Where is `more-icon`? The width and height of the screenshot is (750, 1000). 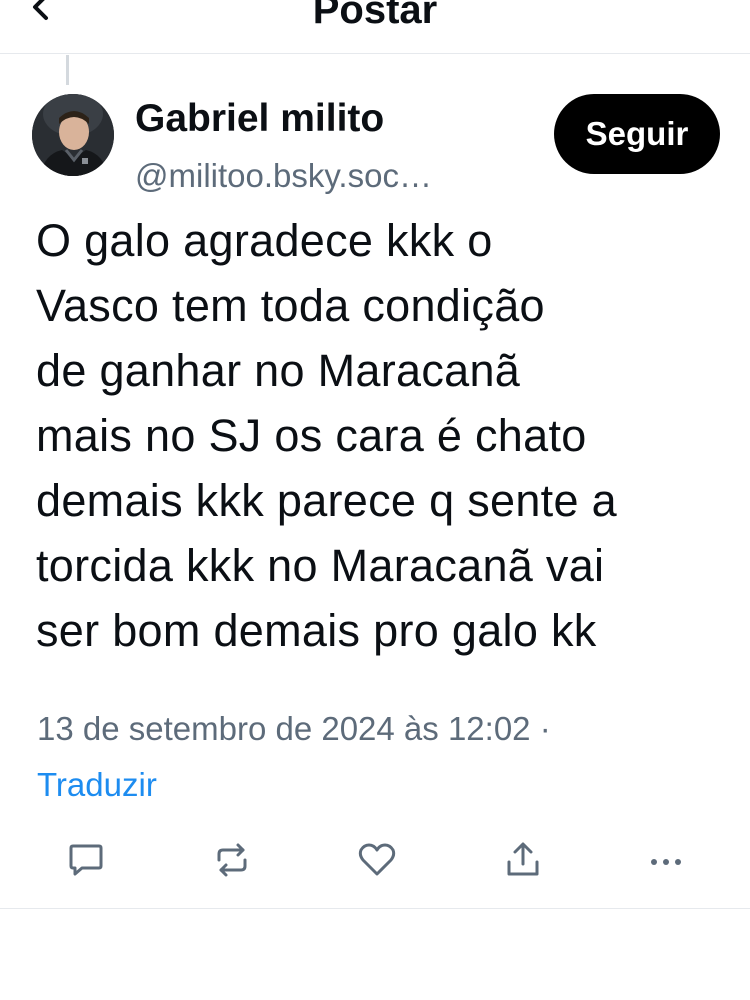 more-icon is located at coordinates (666, 862).